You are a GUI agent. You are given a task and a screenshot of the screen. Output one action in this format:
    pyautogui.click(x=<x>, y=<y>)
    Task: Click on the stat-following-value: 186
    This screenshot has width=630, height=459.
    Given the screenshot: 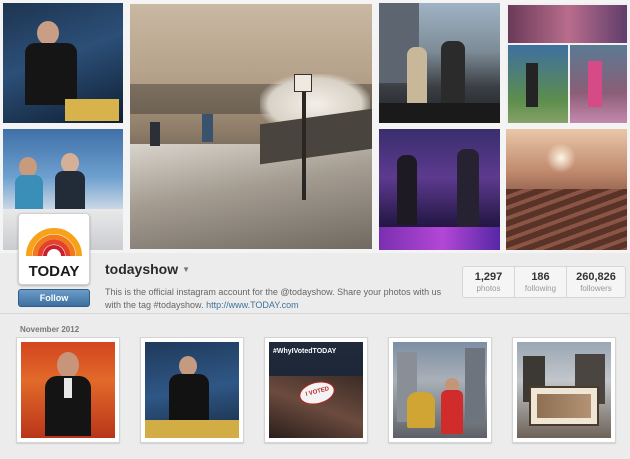 What is the action you would take?
    pyautogui.click(x=540, y=277)
    